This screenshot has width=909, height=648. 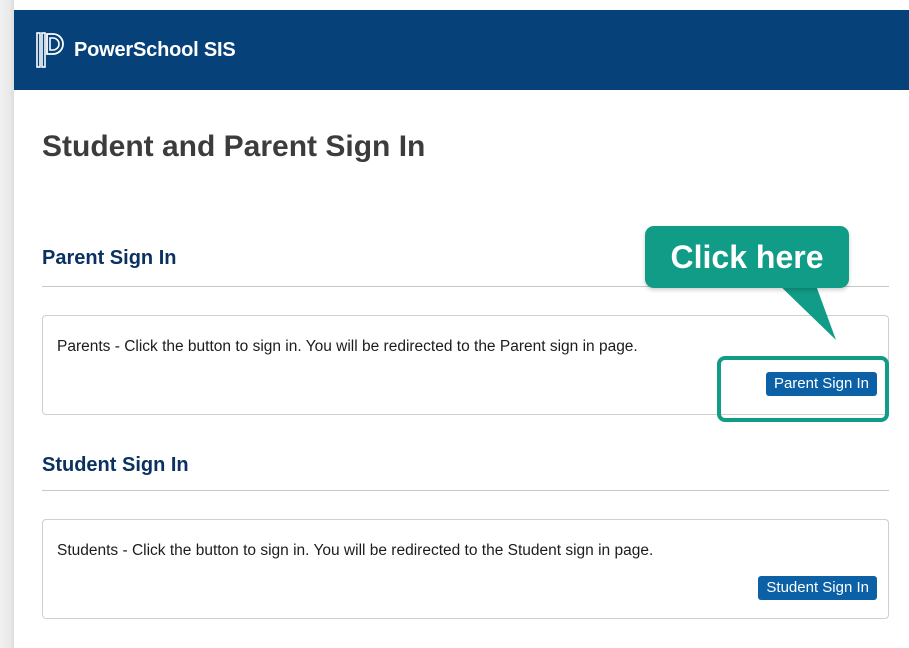 What do you see at coordinates (109, 258) in the screenshot?
I see `parent-section-title: Parent Sign In` at bounding box center [109, 258].